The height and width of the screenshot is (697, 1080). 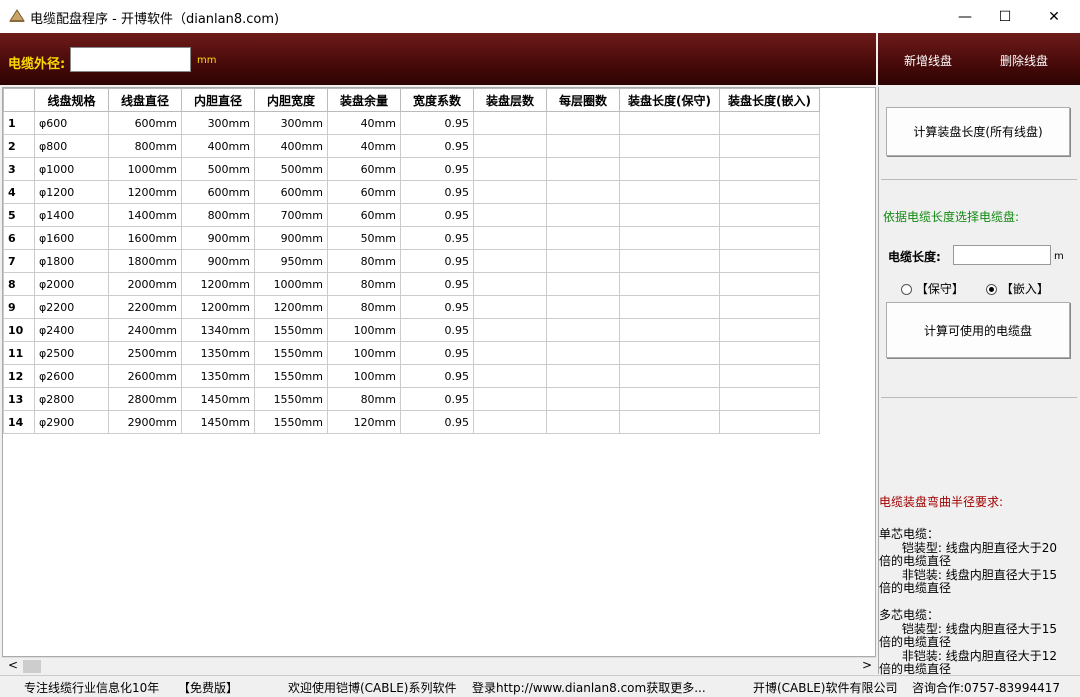 I want to click on column-header: 宽度系数, so click(x=437, y=100).